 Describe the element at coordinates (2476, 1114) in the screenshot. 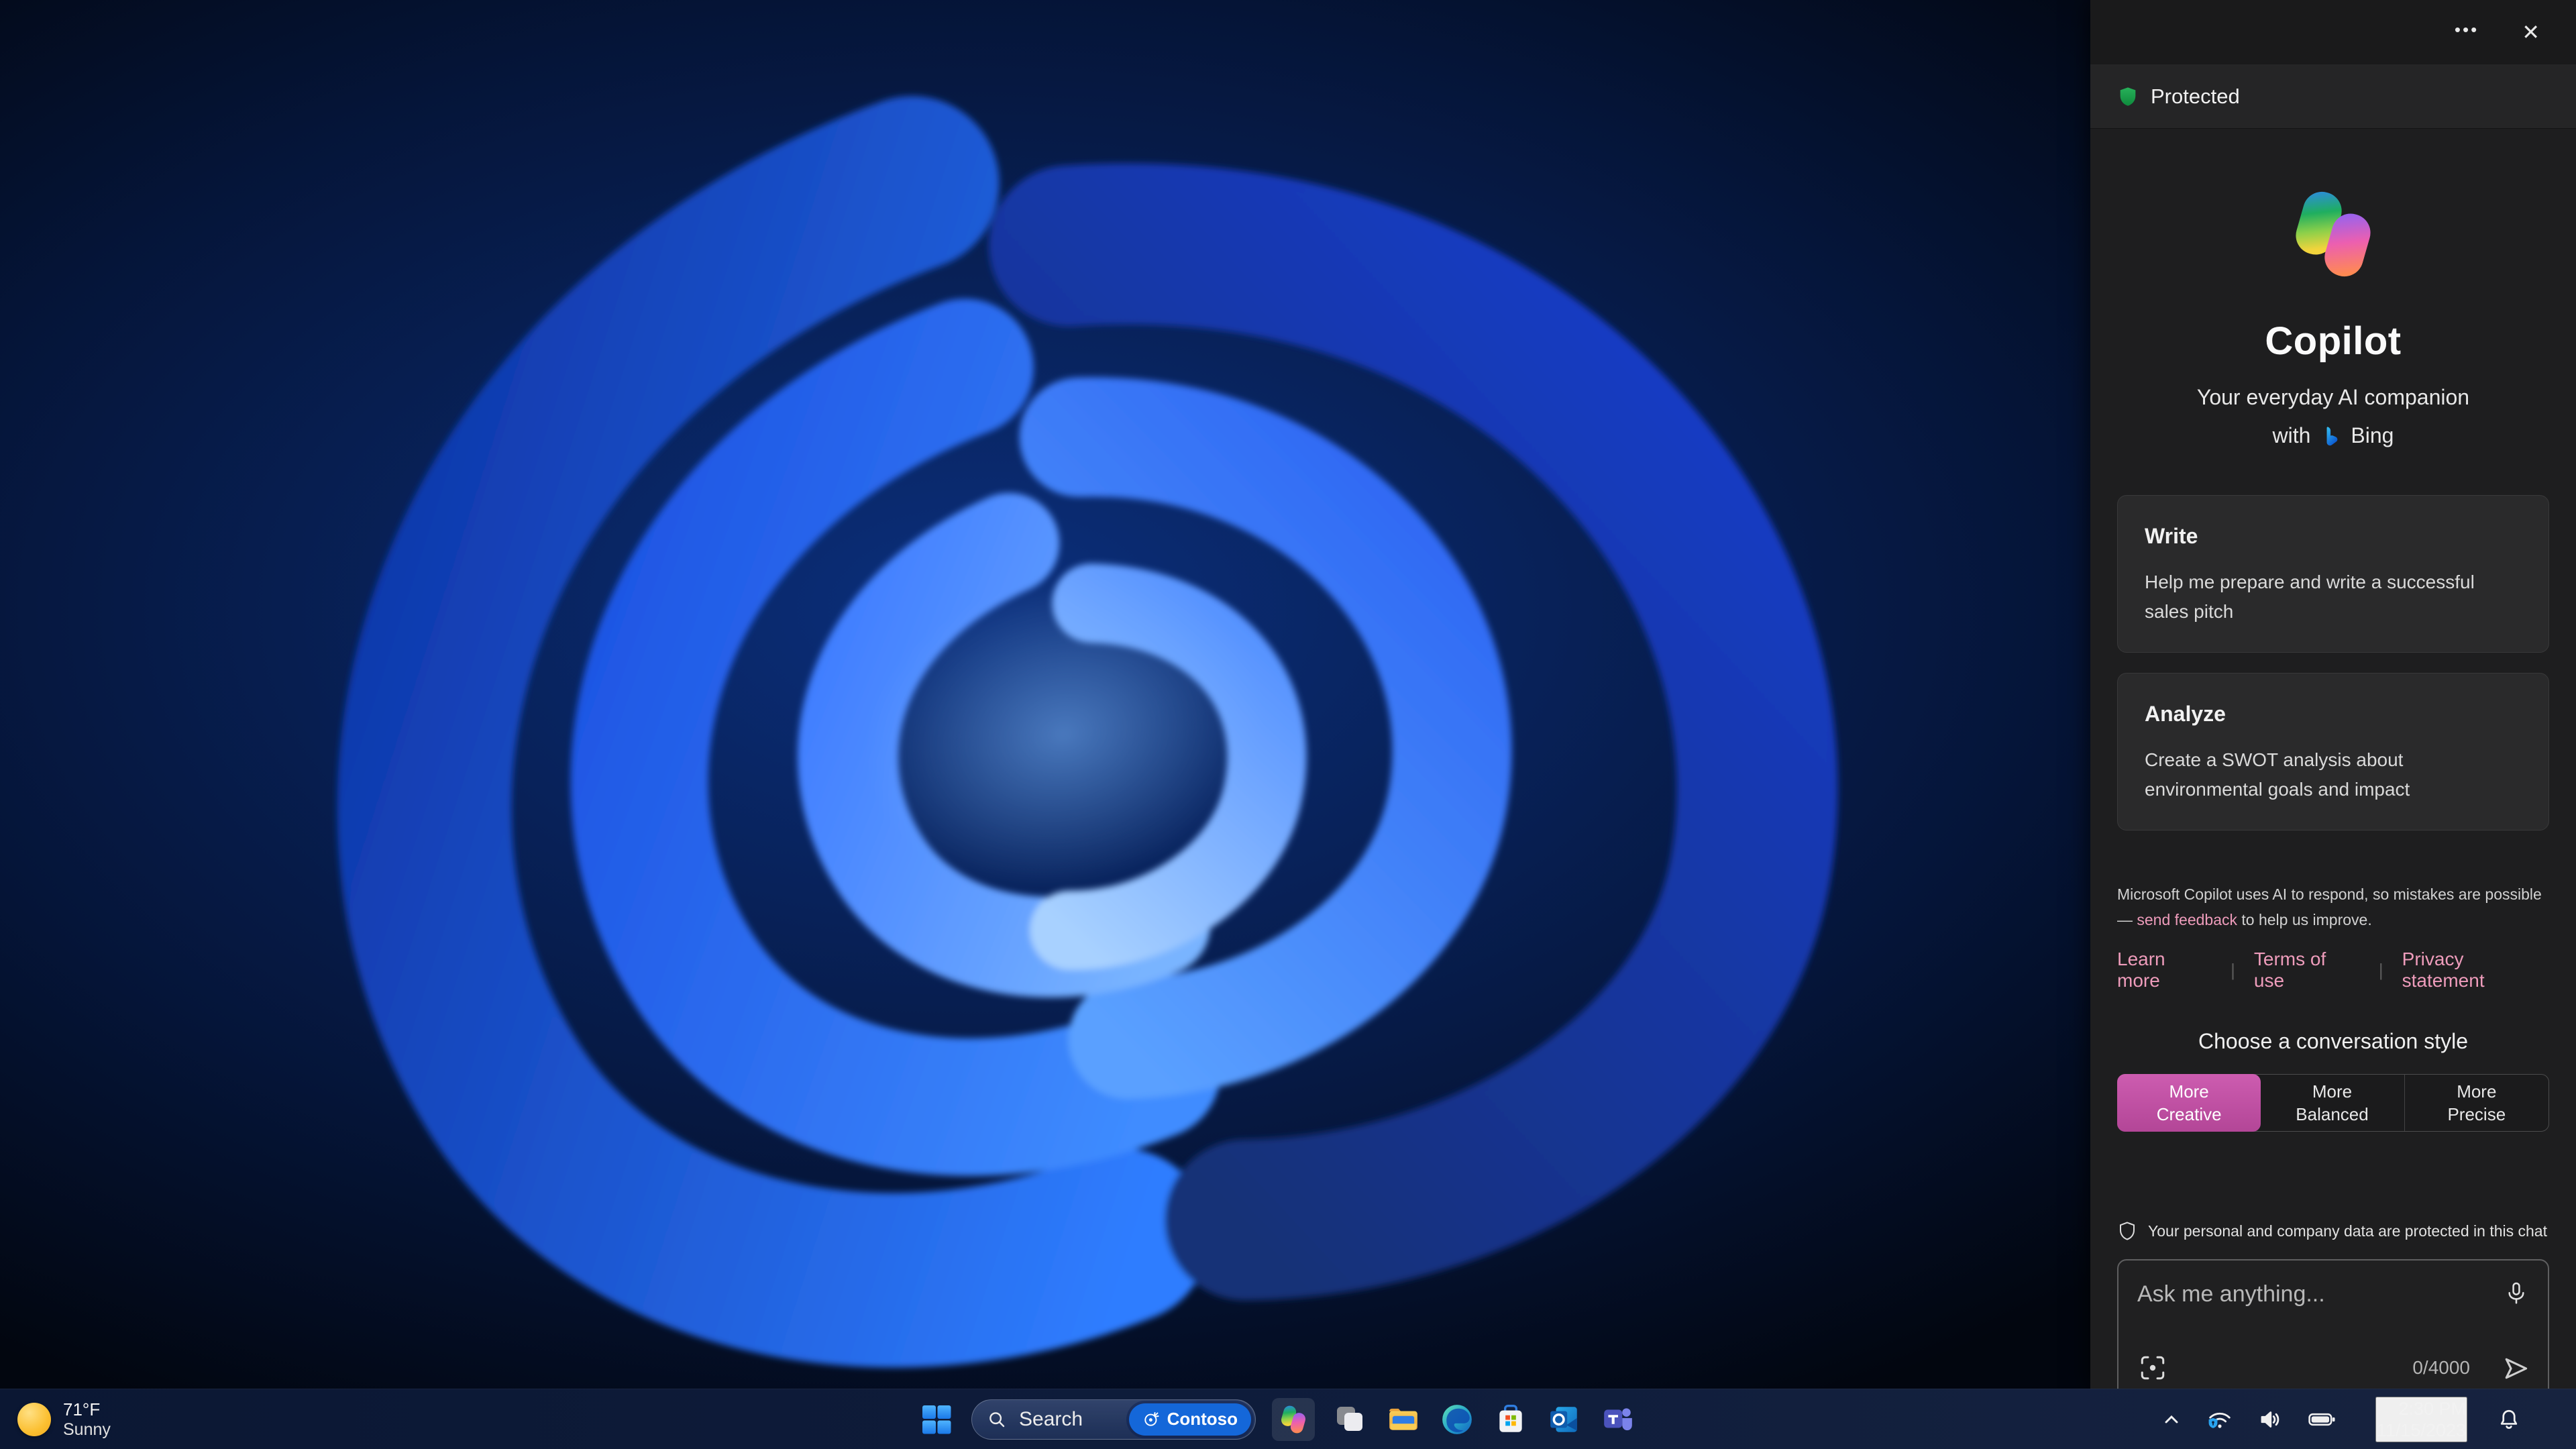

I see `segment-line2: Precise` at that location.